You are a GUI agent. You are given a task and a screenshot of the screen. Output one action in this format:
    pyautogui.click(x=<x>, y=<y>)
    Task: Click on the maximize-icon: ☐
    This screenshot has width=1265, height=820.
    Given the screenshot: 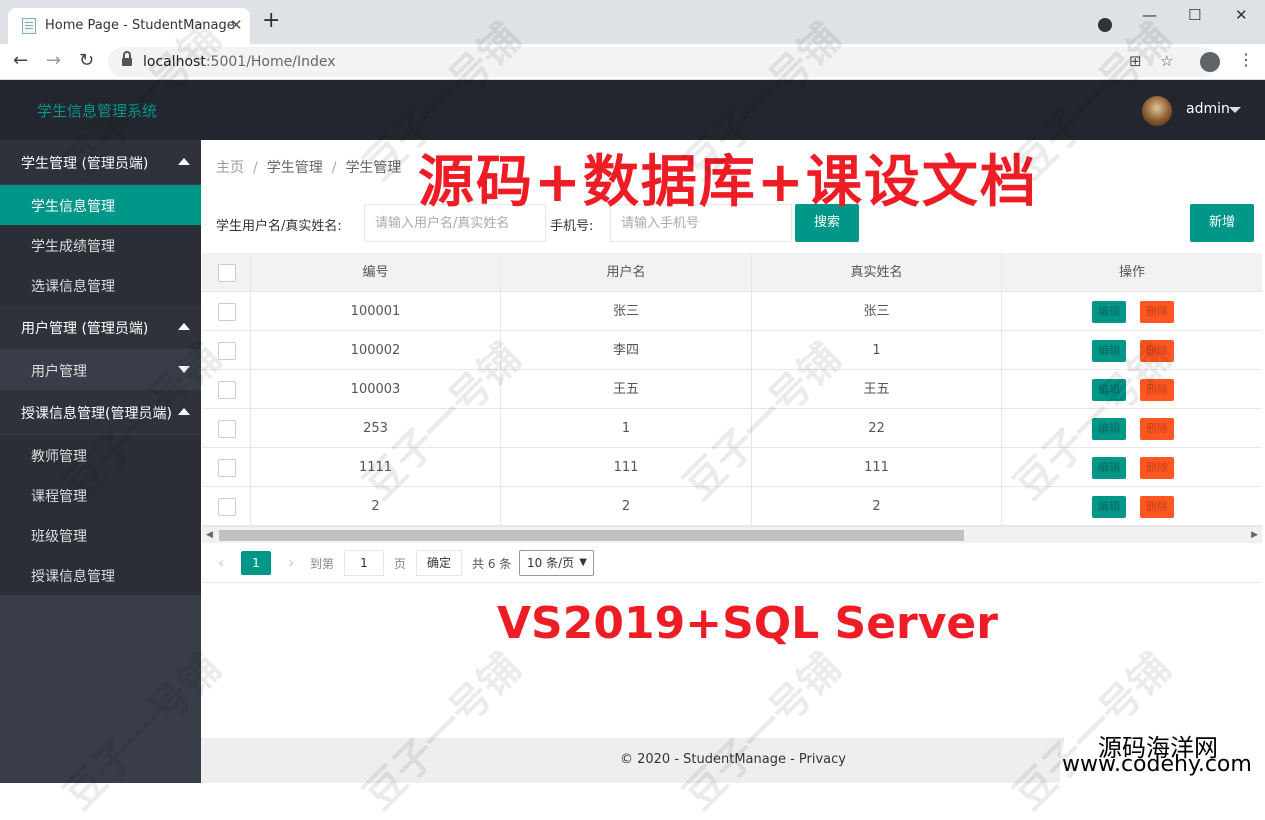 What is the action you would take?
    pyautogui.click(x=1194, y=15)
    